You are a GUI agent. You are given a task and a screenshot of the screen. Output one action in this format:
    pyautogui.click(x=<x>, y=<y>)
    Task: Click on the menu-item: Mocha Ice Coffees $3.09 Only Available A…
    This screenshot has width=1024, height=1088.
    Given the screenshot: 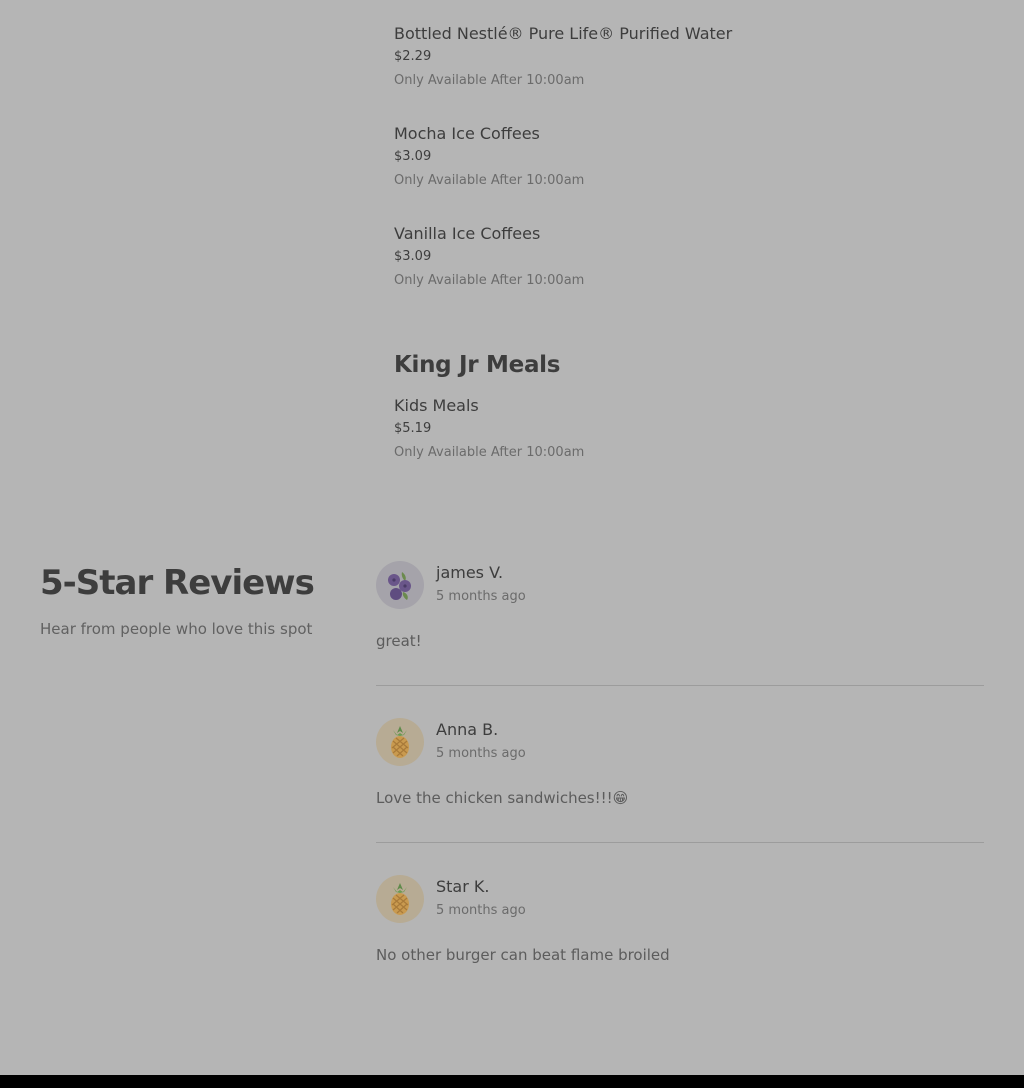 What is the action you would take?
    pyautogui.click(x=674, y=156)
    